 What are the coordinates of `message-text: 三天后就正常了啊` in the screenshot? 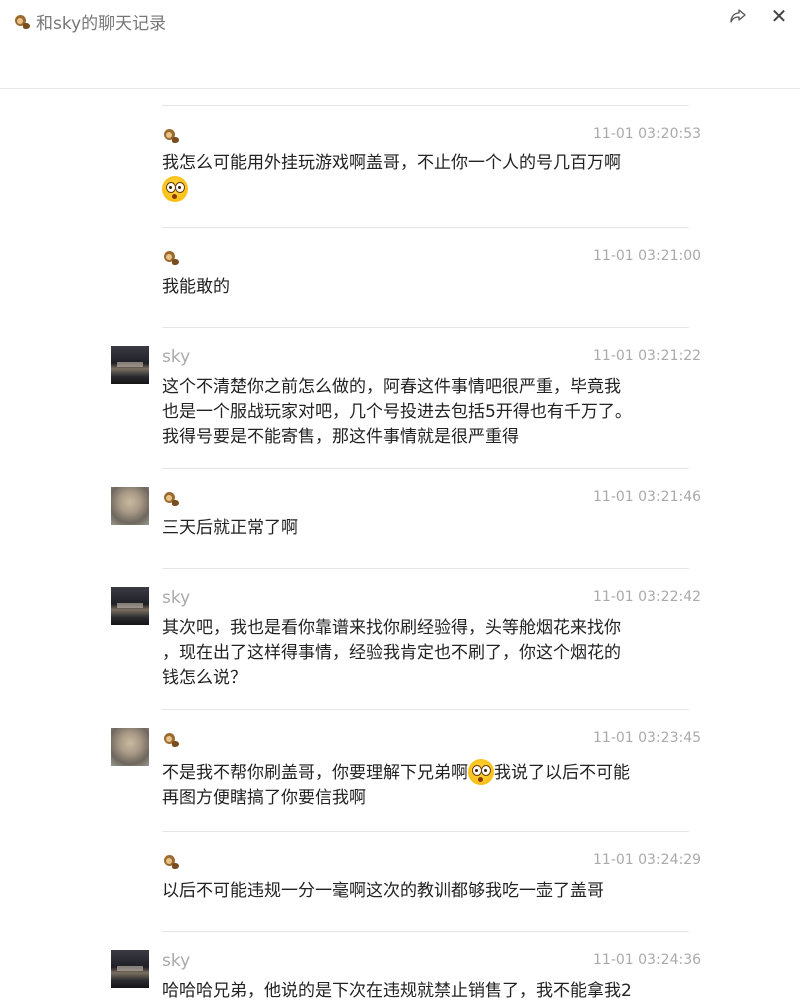 It's located at (230, 528).